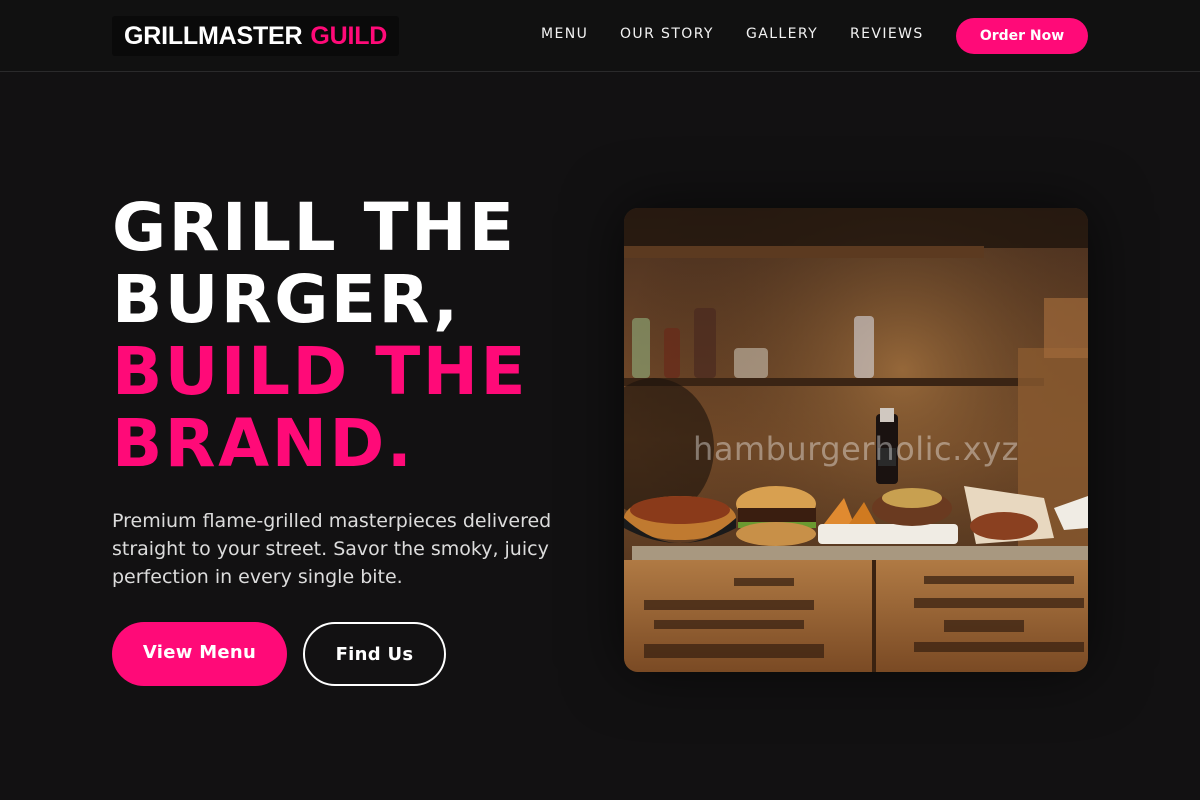  Describe the element at coordinates (314, 227) in the screenshot. I see `headline-line-1: GRILL THE` at that location.